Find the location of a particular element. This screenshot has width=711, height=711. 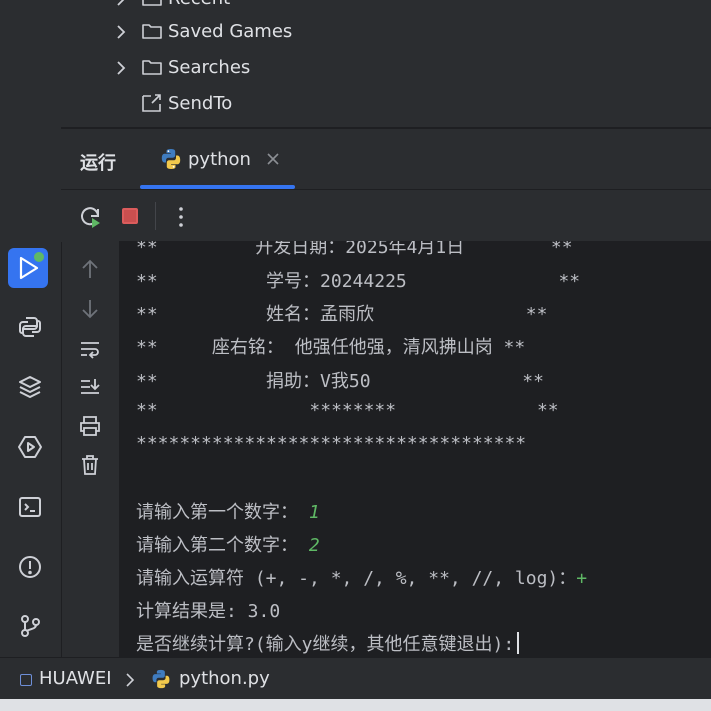

console-prompt-line: 请输入第一个数字： 1 is located at coordinates (228, 511).